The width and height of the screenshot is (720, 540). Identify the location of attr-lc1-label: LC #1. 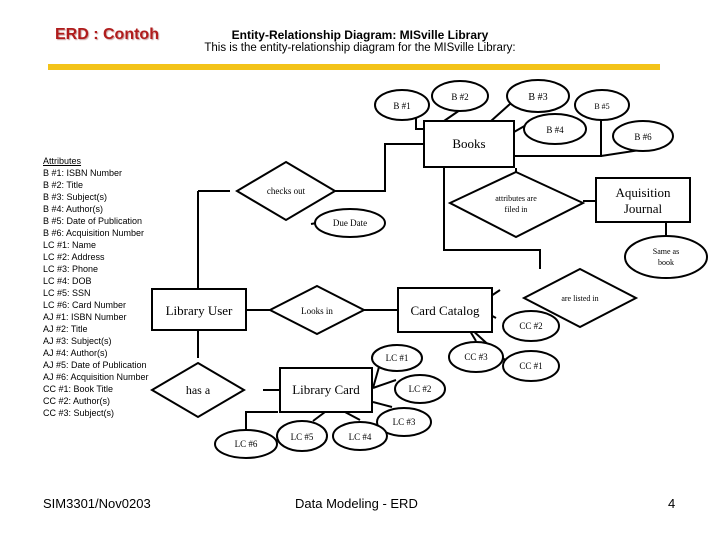
(397, 358).